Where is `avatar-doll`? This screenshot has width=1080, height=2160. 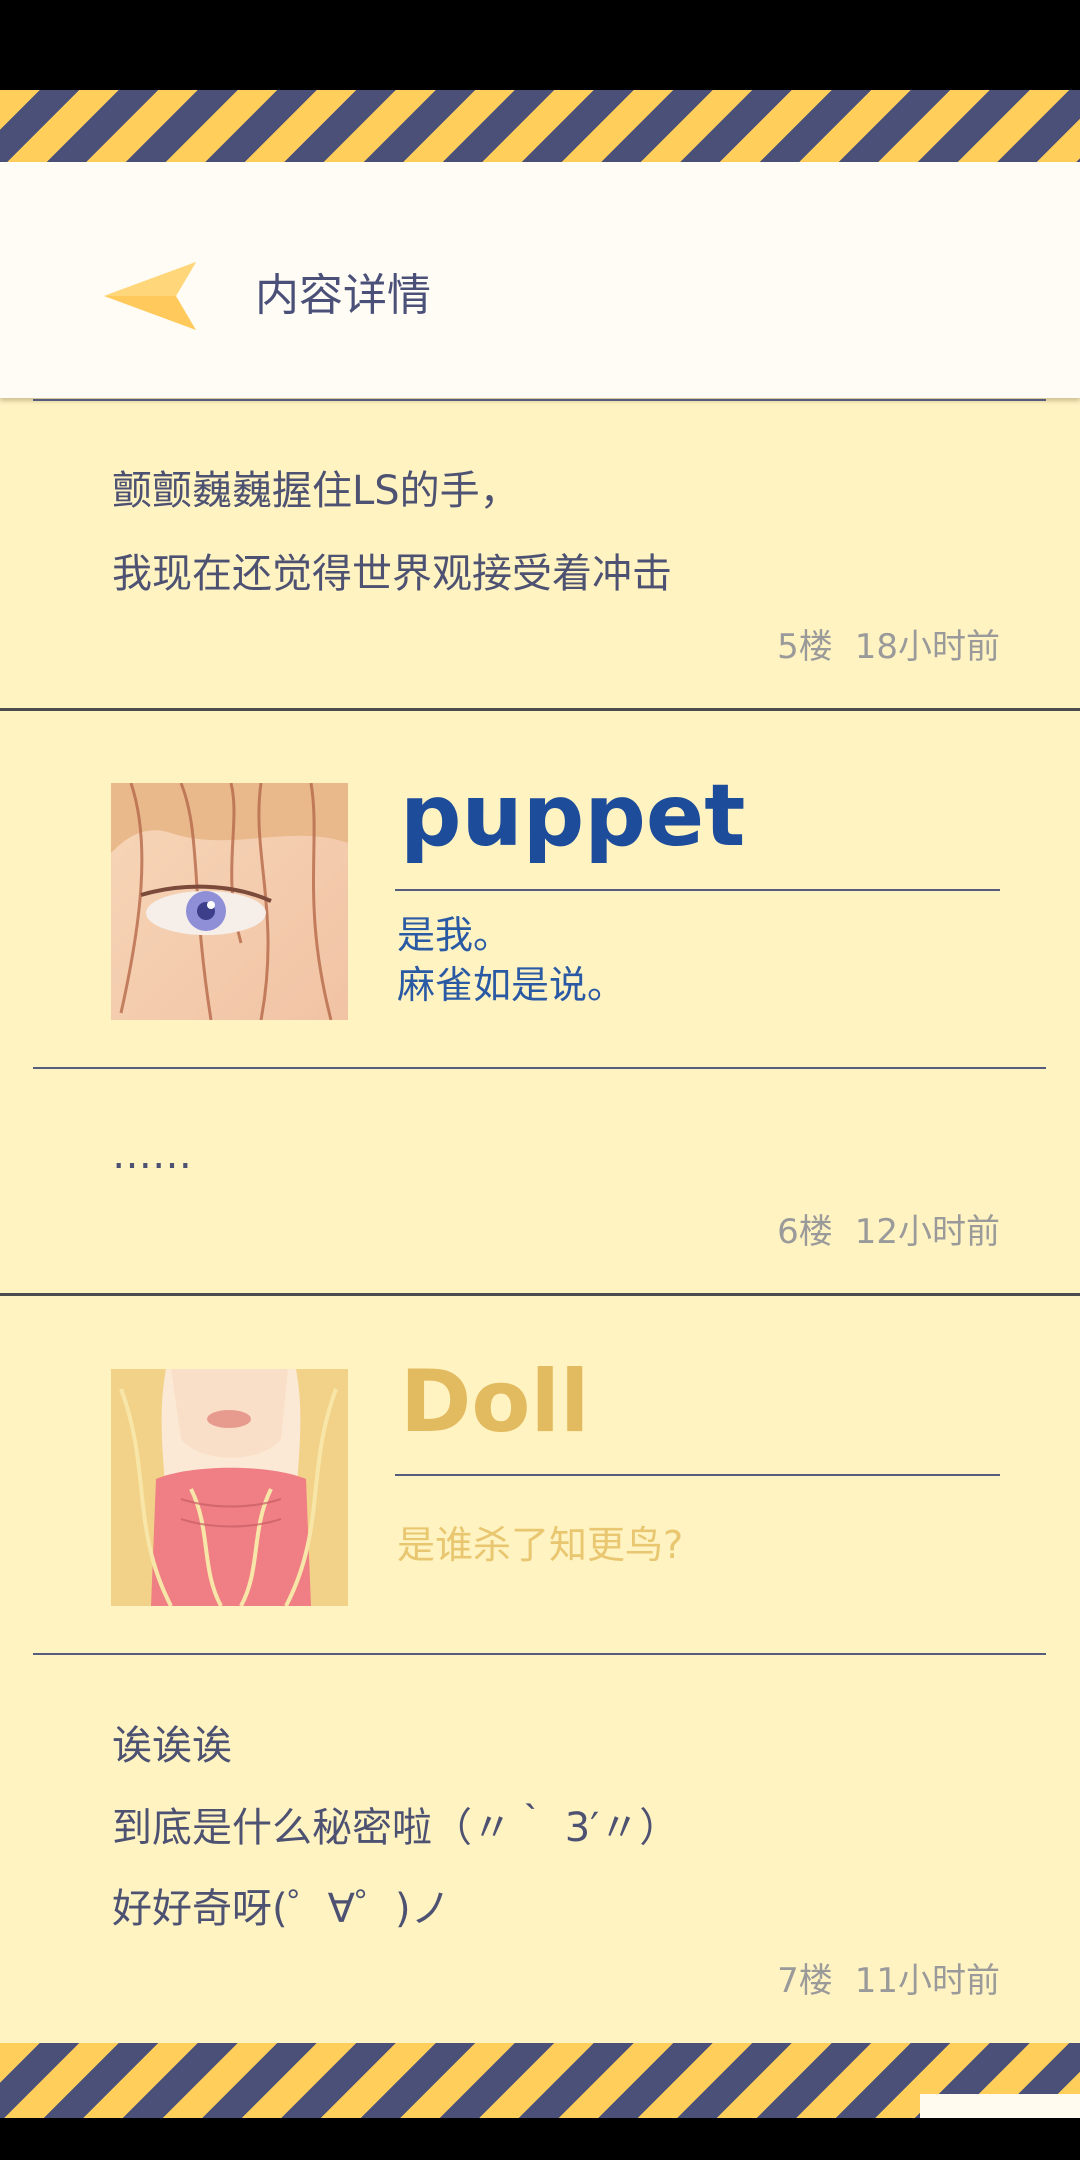
avatar-doll is located at coordinates (229, 1487).